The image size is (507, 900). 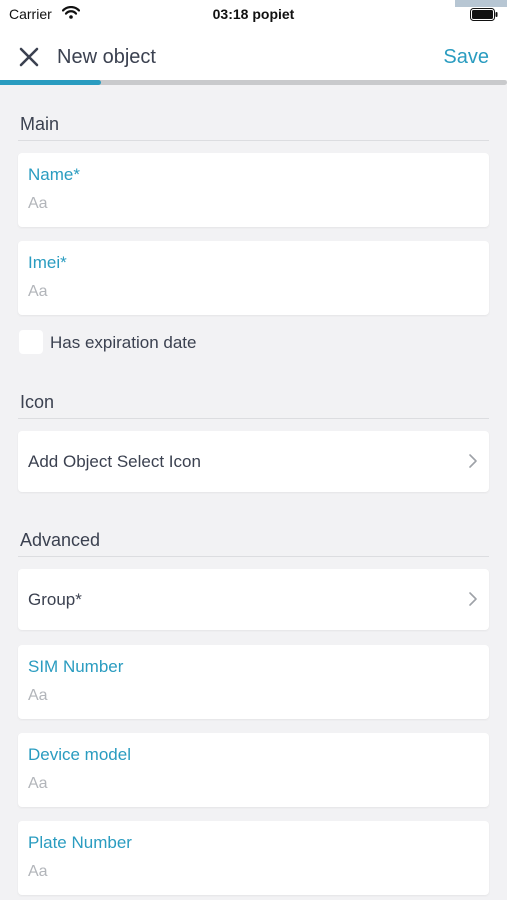 What do you see at coordinates (253, 278) in the screenshot?
I see `imei-field-card: Imei*` at bounding box center [253, 278].